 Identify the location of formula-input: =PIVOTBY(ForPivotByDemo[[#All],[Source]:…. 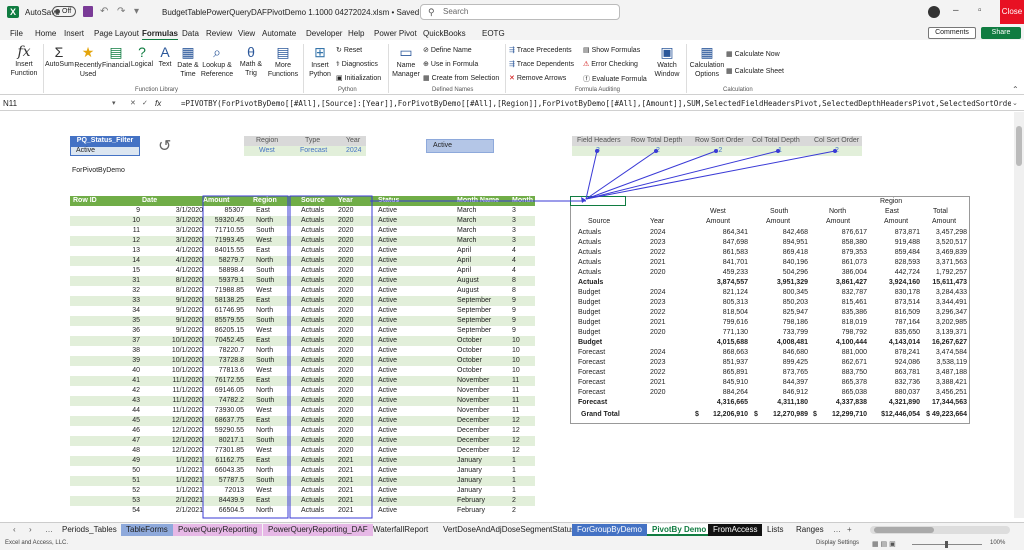
(596, 103).